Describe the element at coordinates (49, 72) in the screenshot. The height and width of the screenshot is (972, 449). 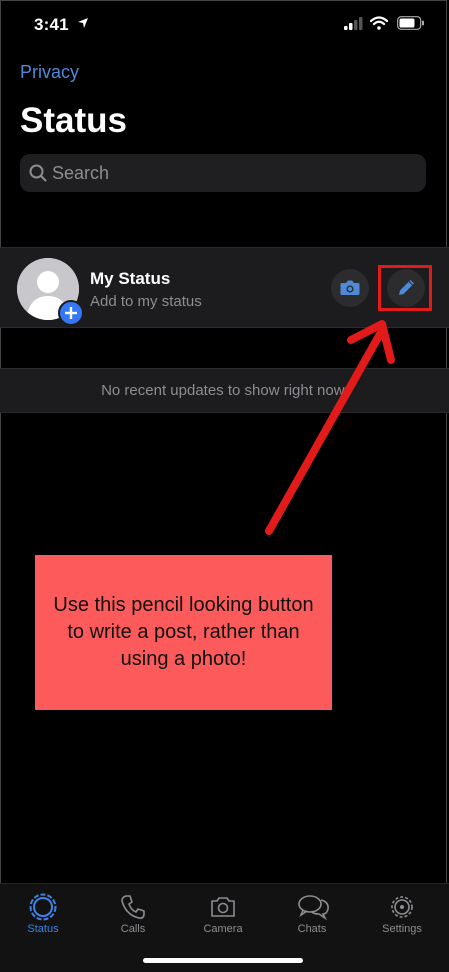
I see `back-link-privacy: Privacy` at that location.